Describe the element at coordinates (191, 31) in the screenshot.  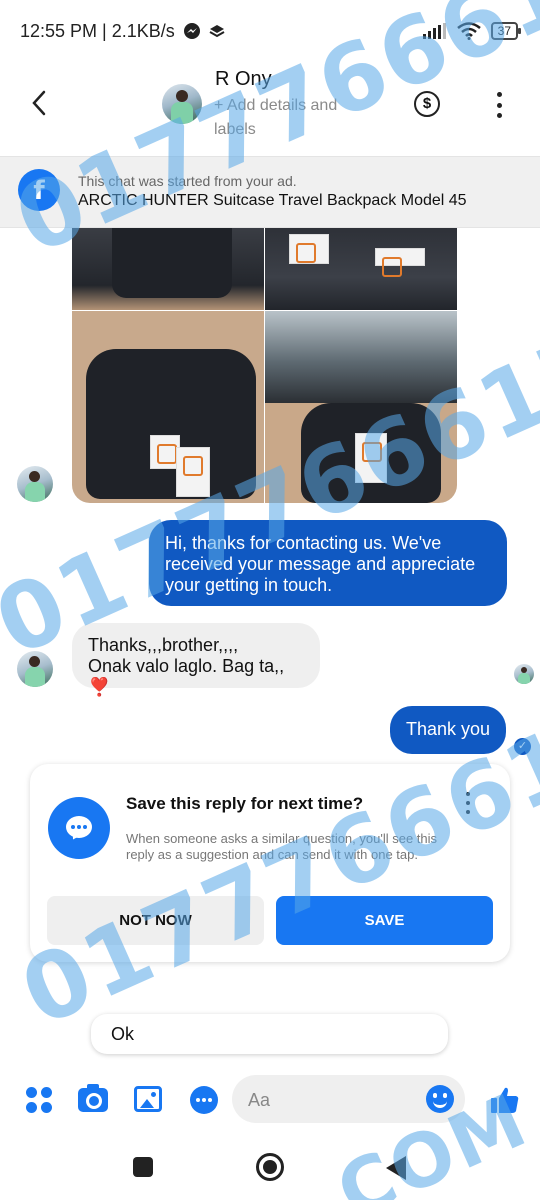
I see `messenger-notification-icon` at that location.